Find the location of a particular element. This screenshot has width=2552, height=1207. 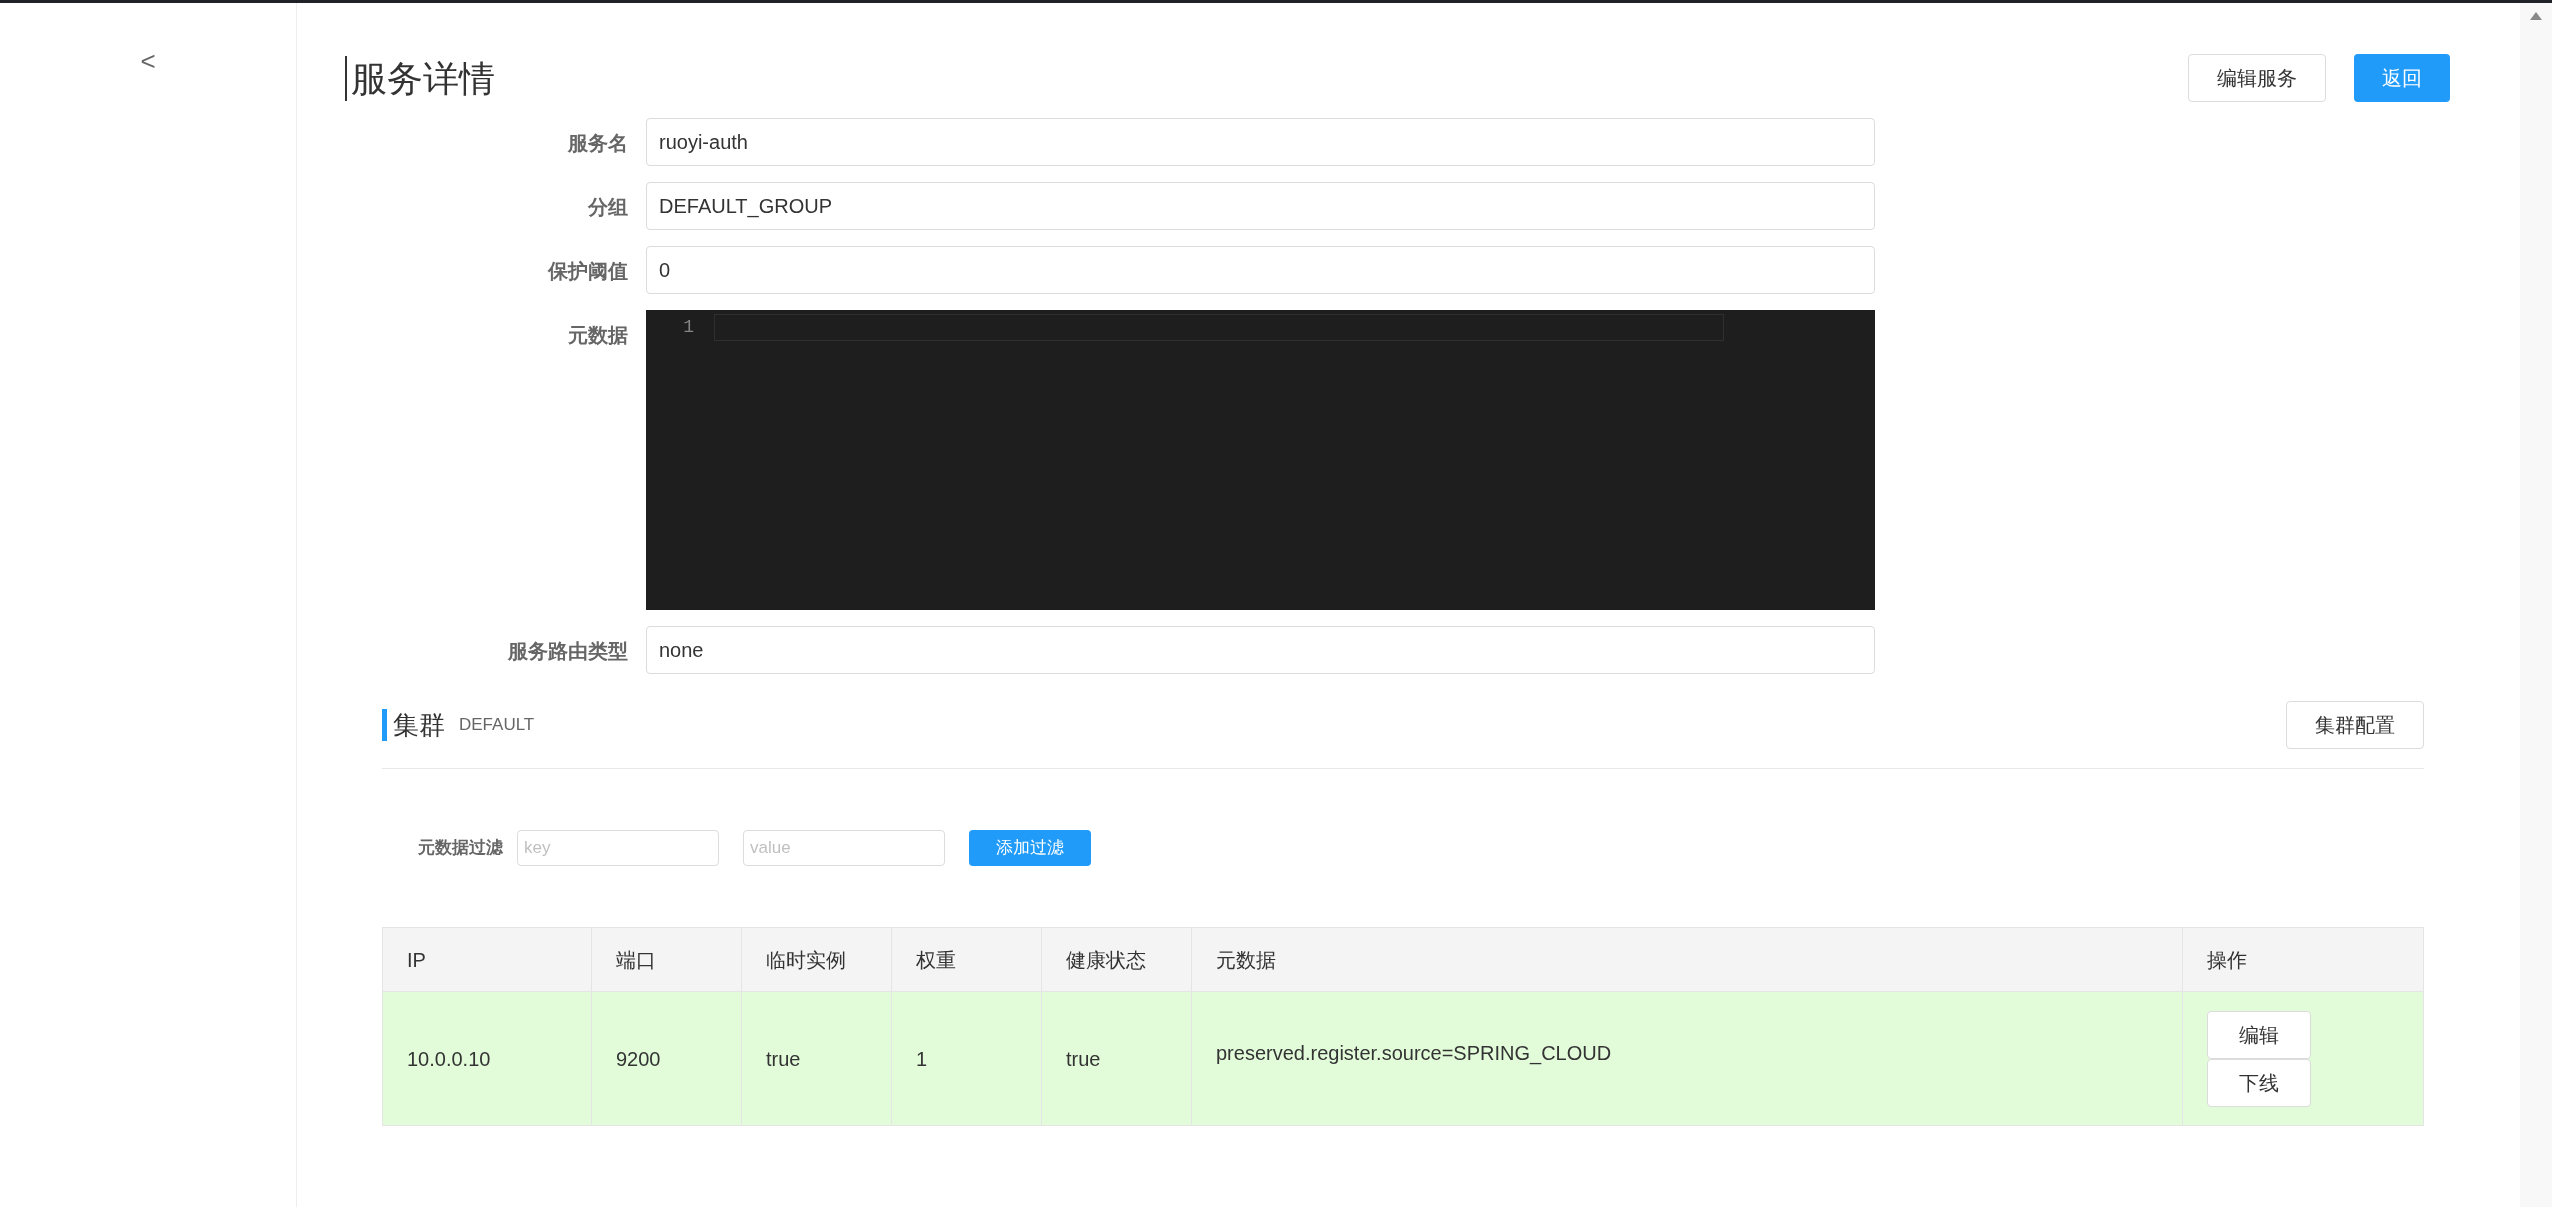

cluster-config-button: 集群配置 is located at coordinates (2355, 725).